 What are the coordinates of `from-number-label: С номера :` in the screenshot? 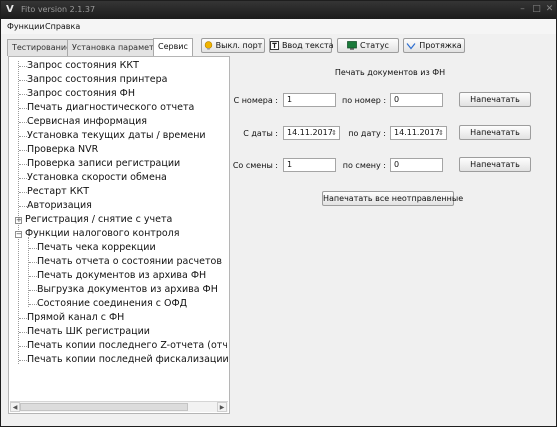 It's located at (255, 100).